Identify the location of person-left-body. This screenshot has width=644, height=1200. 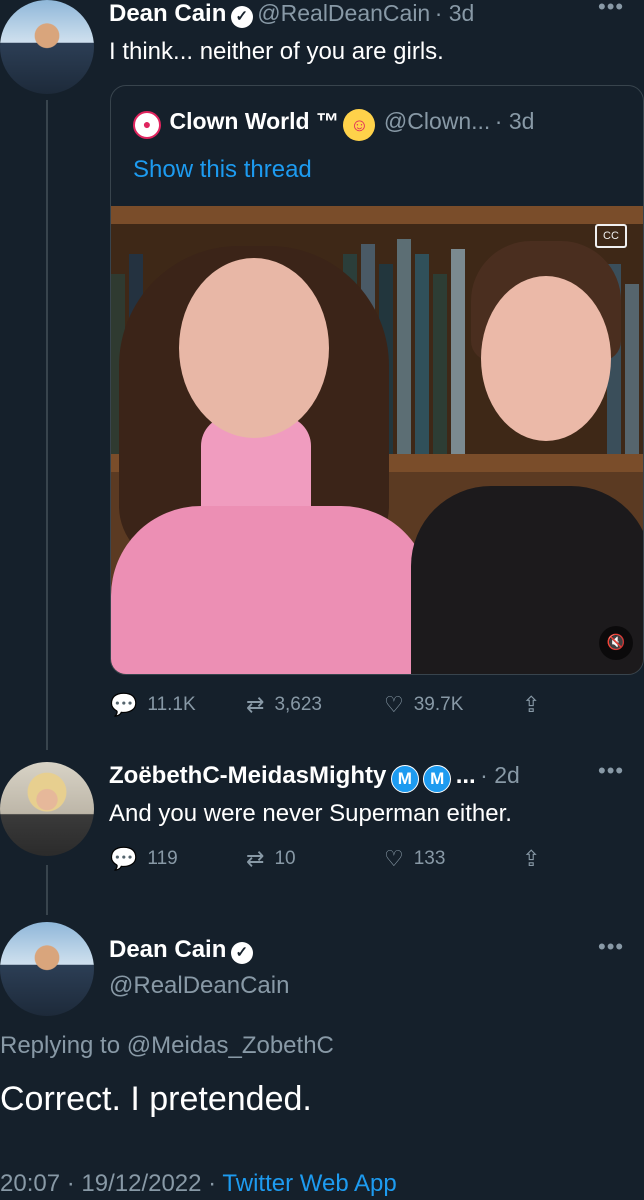
(271, 590).